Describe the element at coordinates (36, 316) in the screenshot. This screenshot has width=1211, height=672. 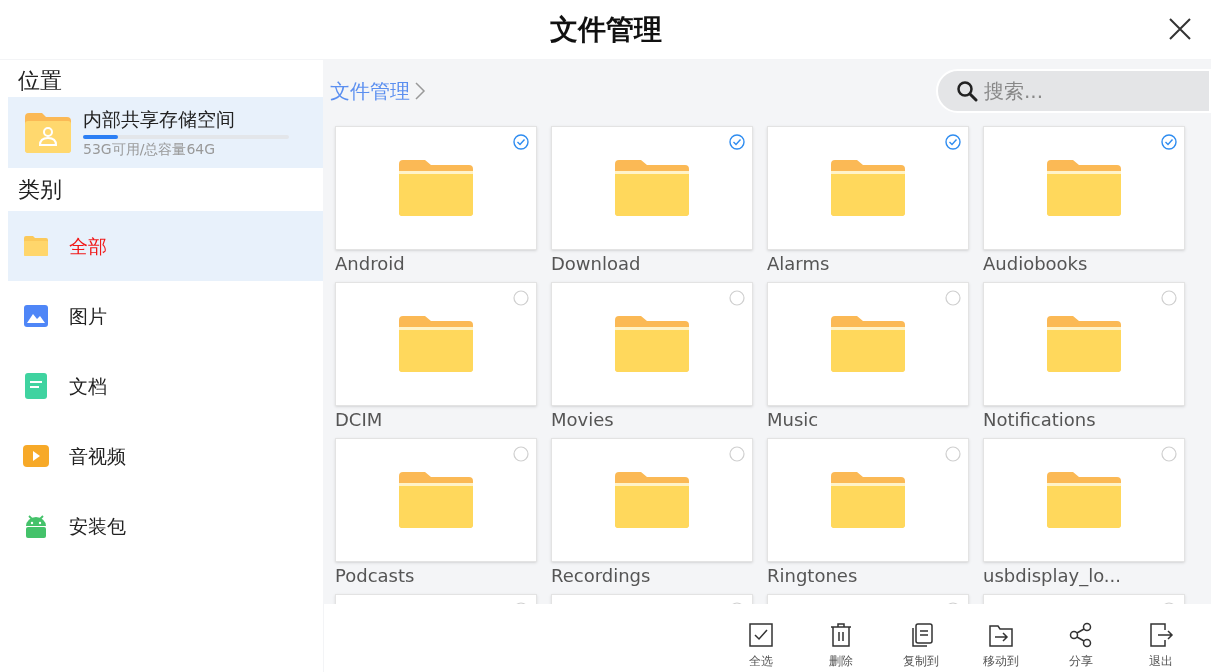
I see `image-icon` at that location.